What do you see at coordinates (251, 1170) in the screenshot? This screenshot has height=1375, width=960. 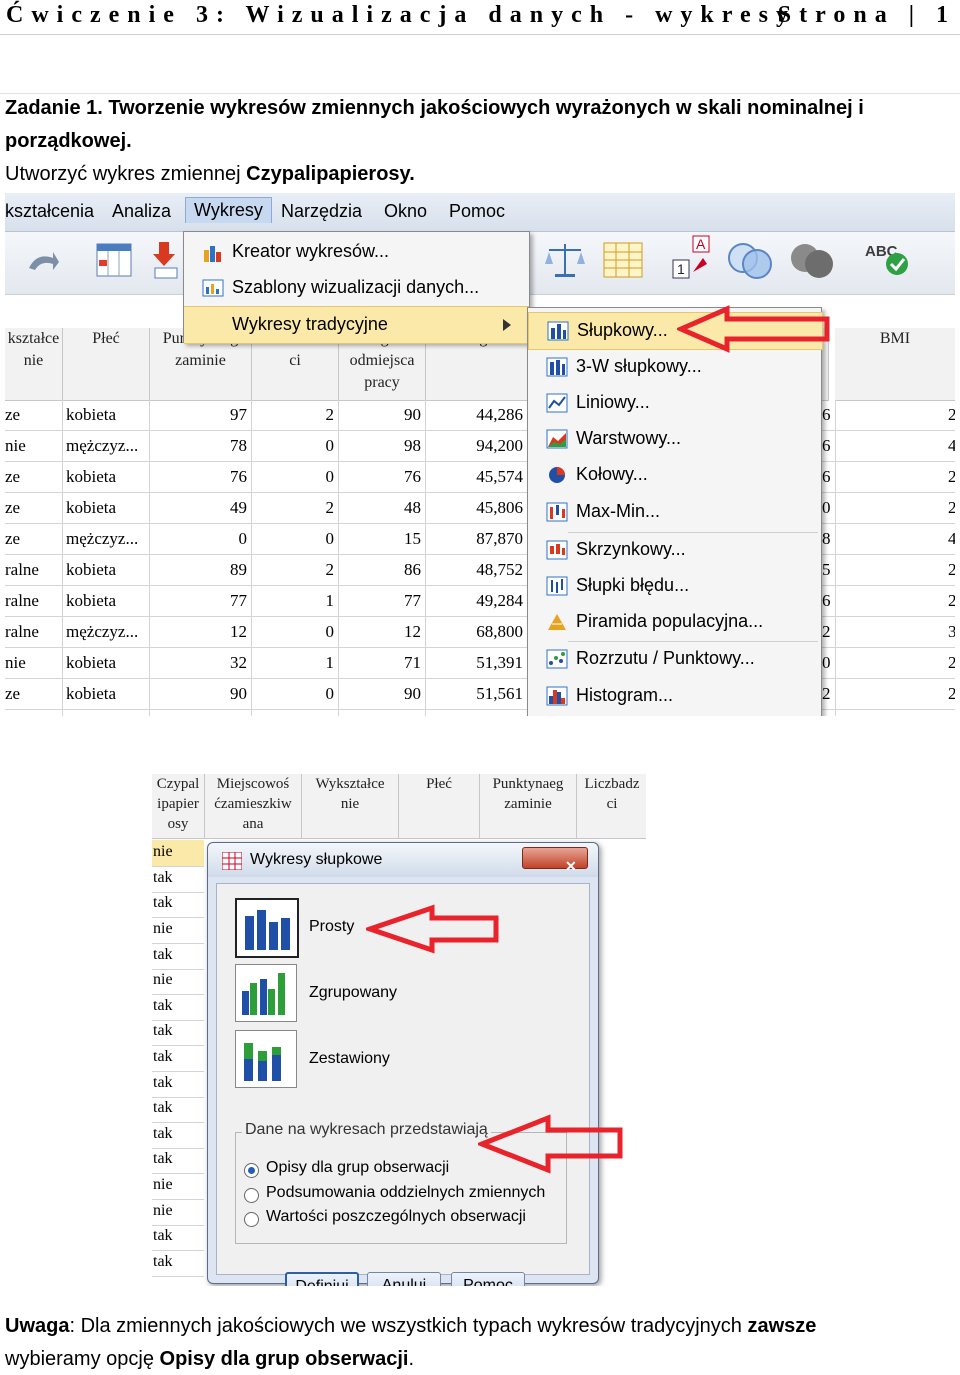 I see `radio-opisy-grup` at bounding box center [251, 1170].